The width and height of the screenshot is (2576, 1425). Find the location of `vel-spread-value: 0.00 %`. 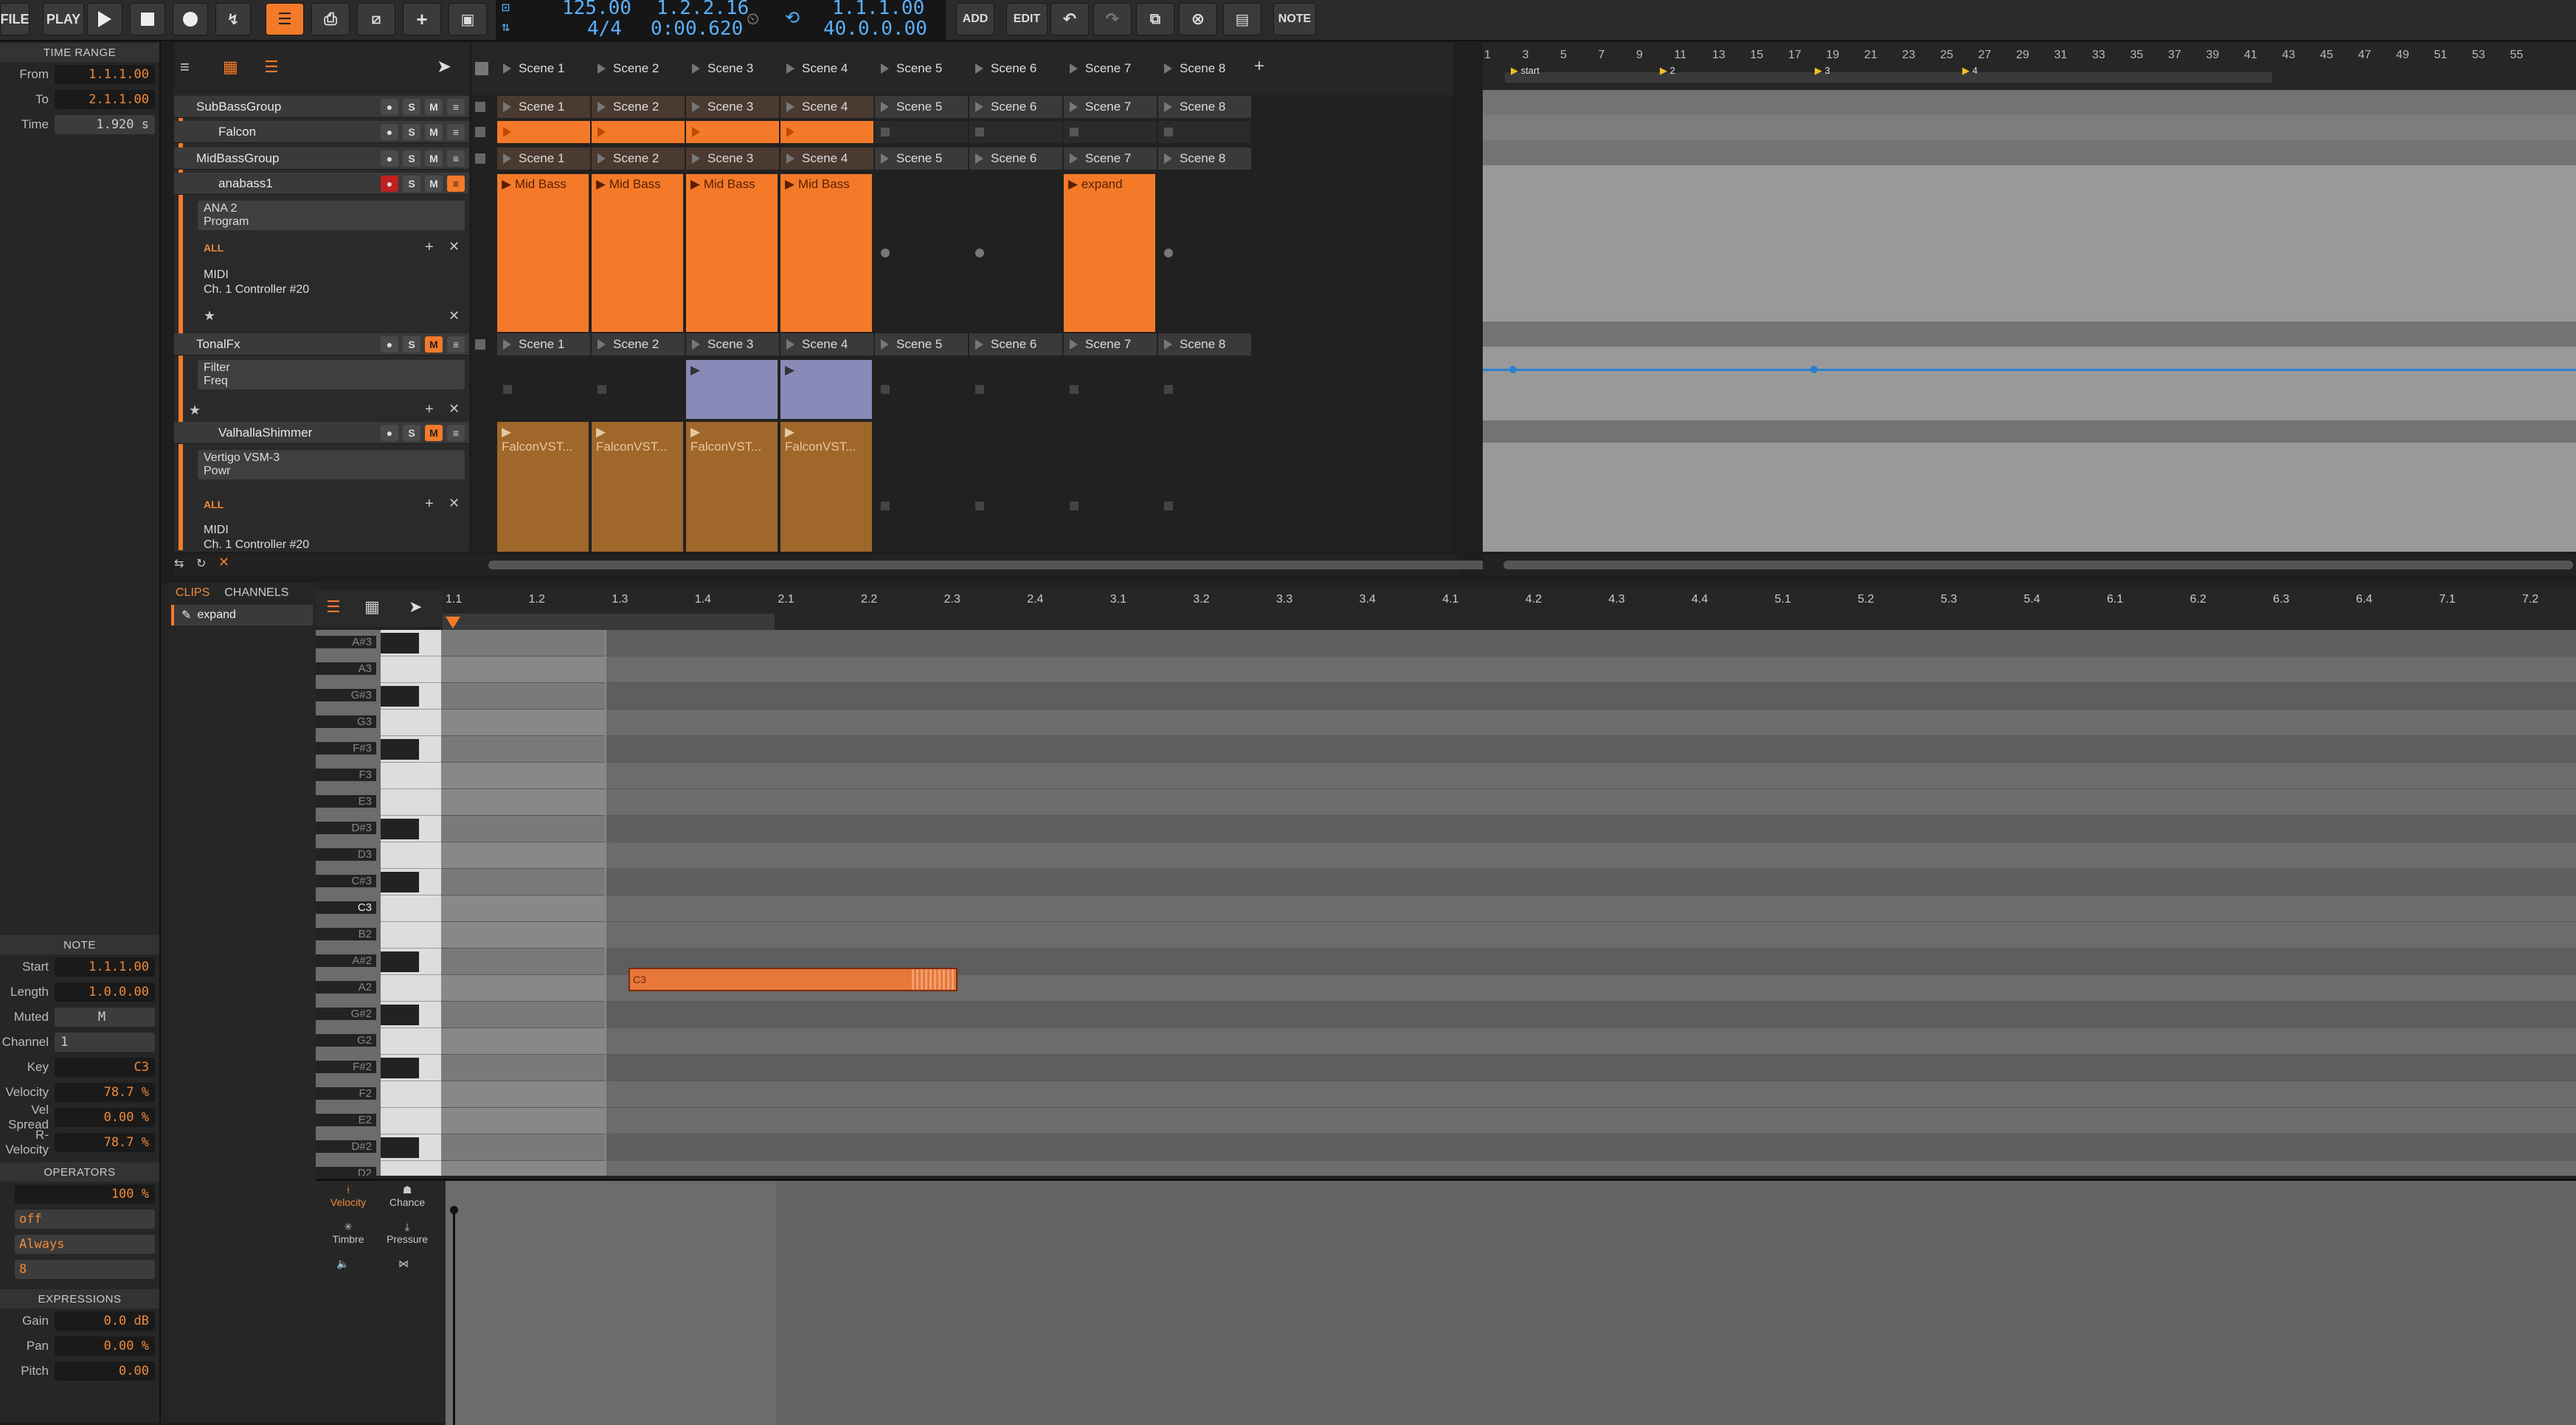

vel-spread-value: 0.00 % is located at coordinates (105, 1117).